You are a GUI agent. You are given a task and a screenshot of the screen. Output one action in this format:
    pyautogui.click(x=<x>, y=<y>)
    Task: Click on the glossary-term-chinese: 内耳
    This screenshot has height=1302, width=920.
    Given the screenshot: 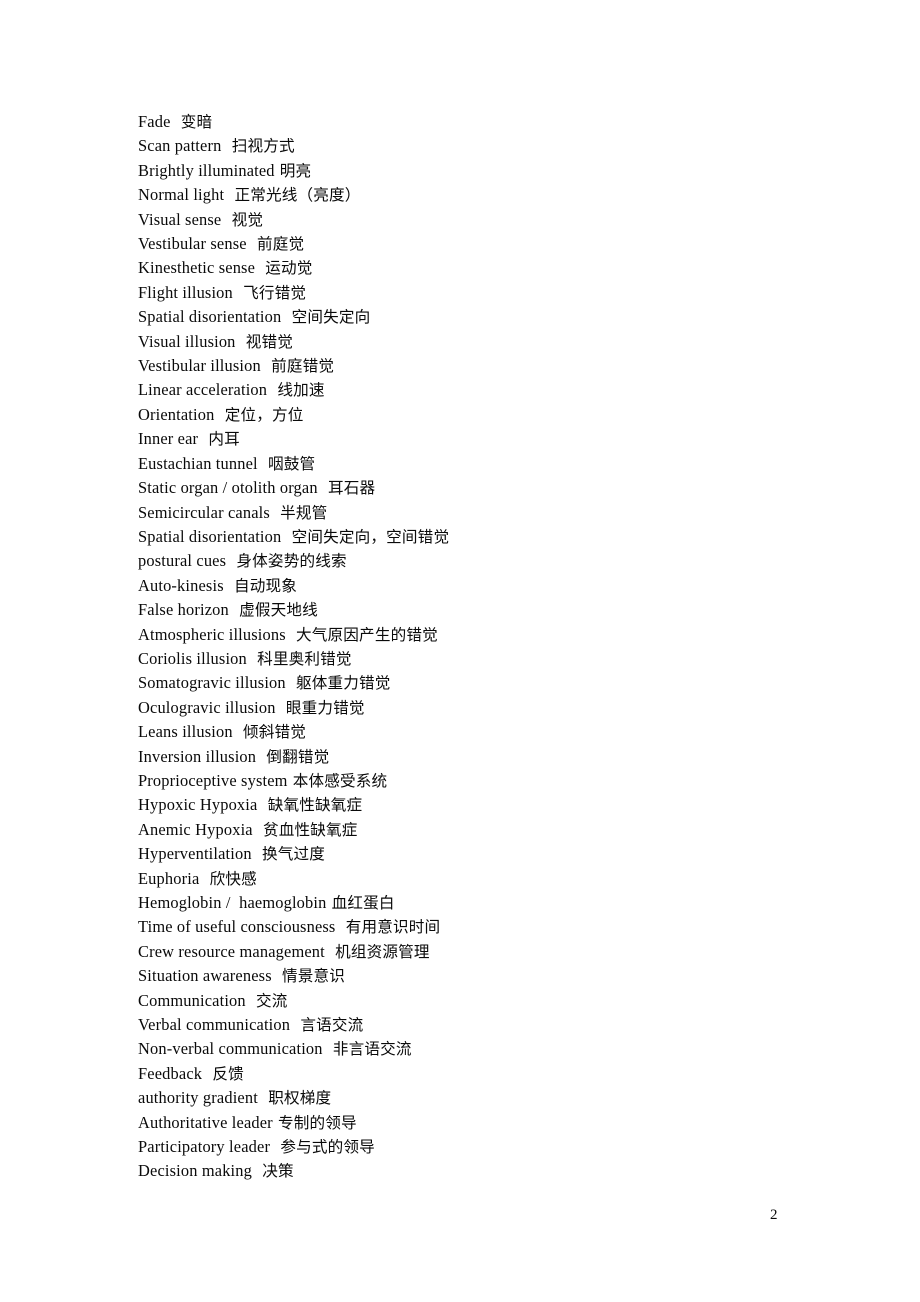 What is the action you would take?
    pyautogui.click(x=224, y=439)
    